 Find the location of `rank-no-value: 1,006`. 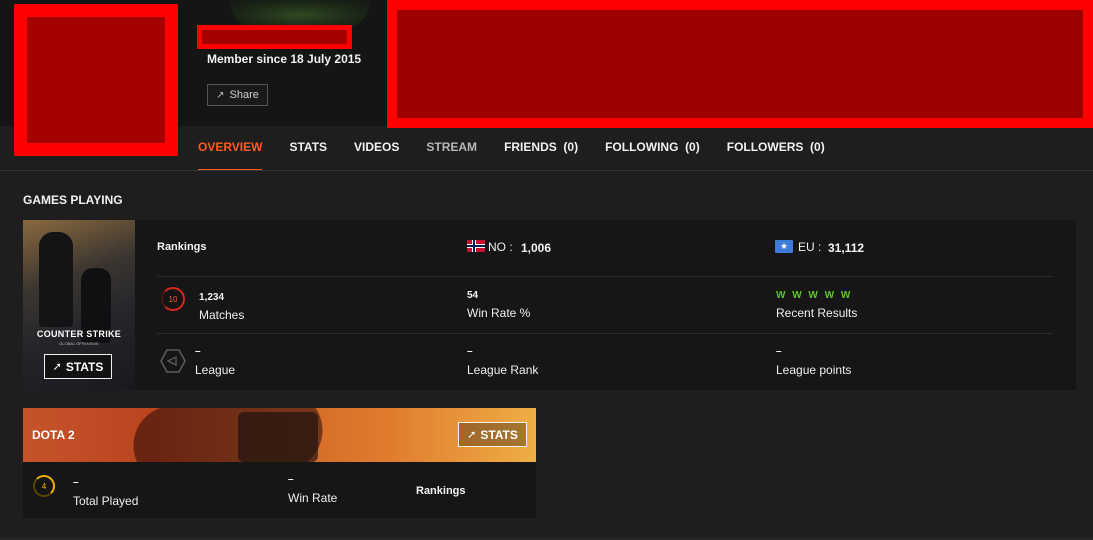

rank-no-value: 1,006 is located at coordinates (536, 248).